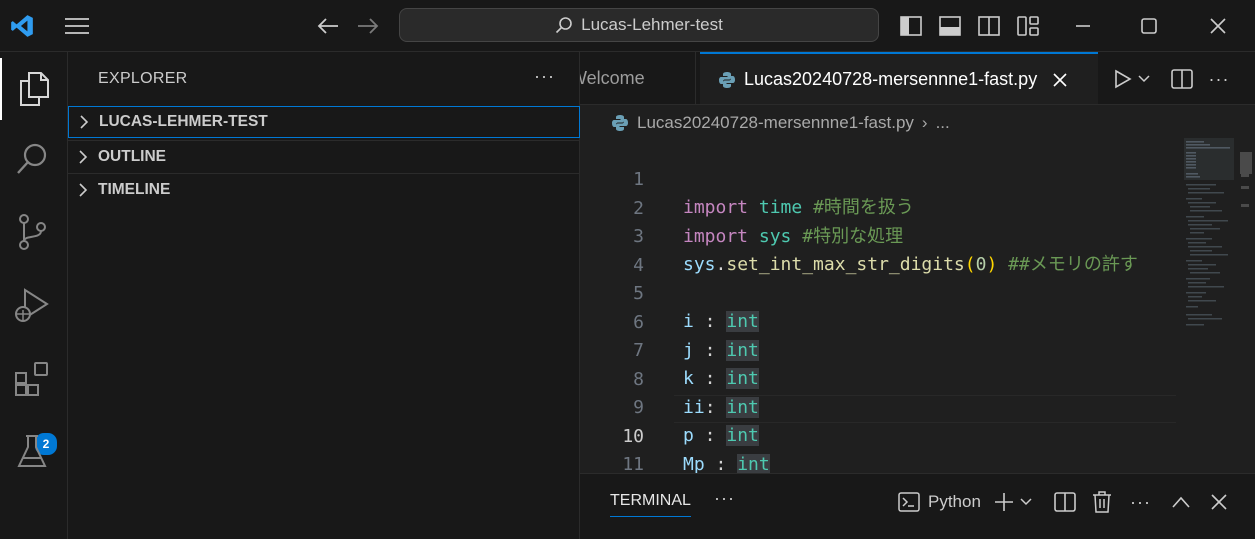 Image resolution: width=1255 pixels, height=539 pixels. I want to click on section-outline: OUTLINE, so click(324, 156).